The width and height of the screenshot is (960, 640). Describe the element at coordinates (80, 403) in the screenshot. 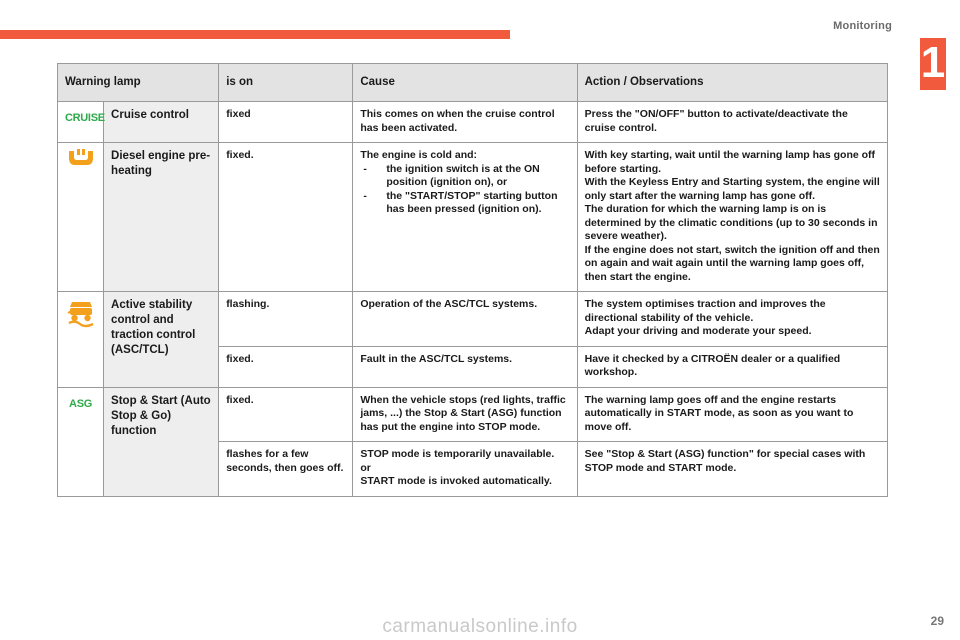

I see `asg-lamp-label: ASG` at that location.